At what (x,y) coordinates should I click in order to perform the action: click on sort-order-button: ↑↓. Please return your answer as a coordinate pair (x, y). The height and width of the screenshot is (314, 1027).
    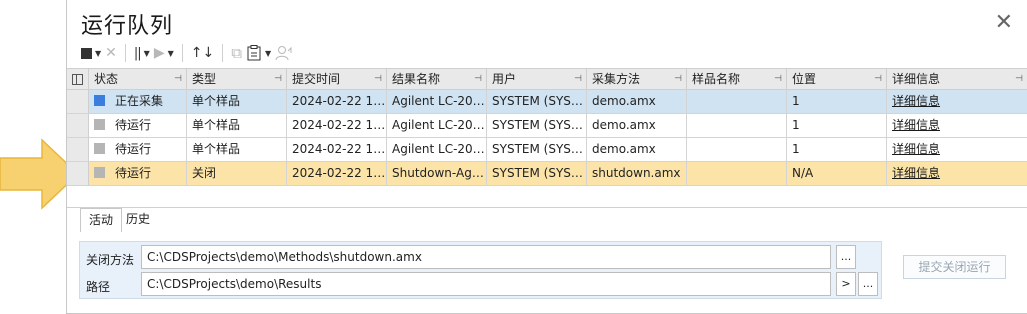
    Looking at the image, I should click on (202, 53).